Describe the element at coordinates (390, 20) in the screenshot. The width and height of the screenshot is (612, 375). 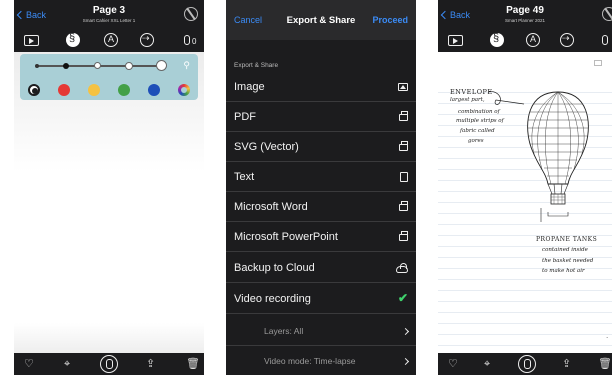
I see `proceed-button: Proceed` at that location.